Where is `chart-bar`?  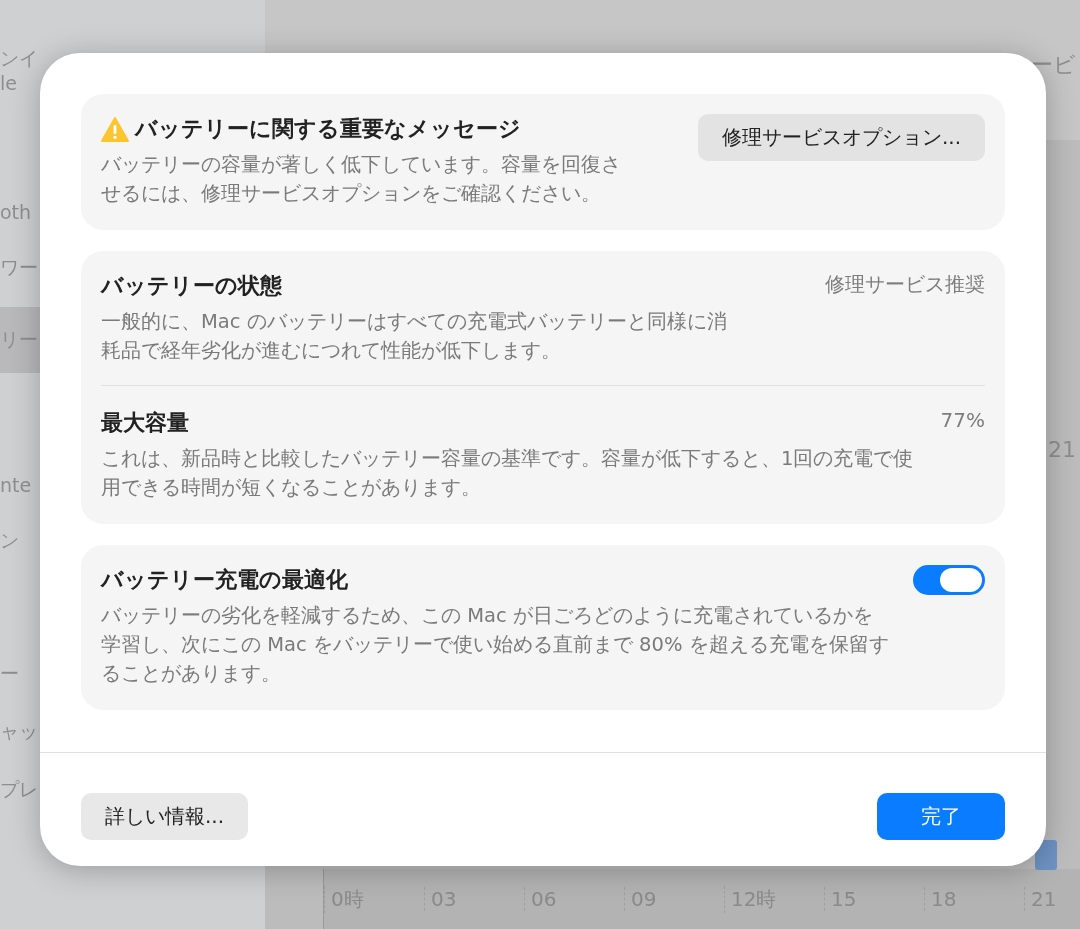 chart-bar is located at coordinates (1046, 855).